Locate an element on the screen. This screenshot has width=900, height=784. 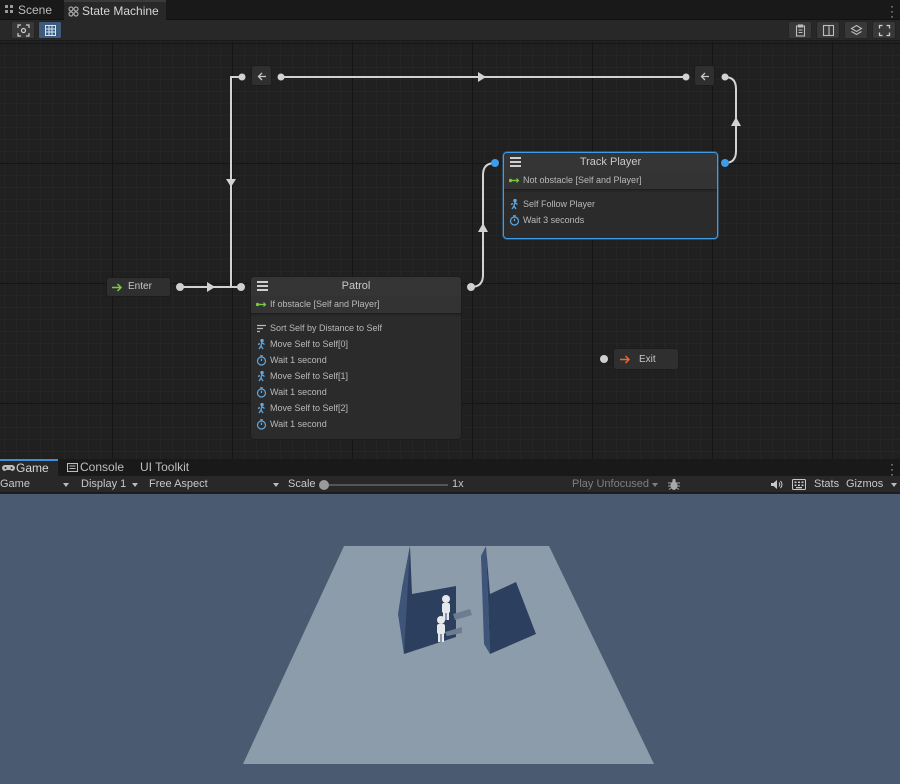
exit-node: Exit is located at coordinates (646, 359).